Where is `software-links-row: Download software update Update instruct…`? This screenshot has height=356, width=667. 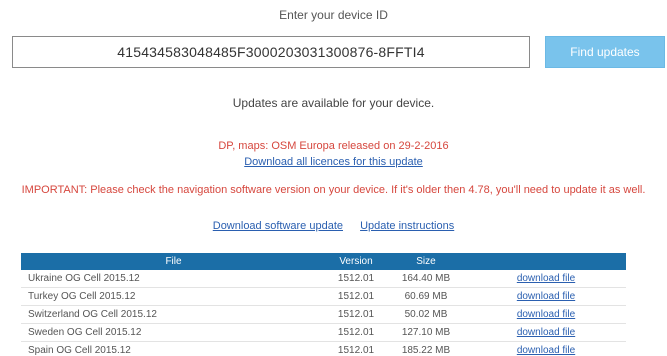 software-links-row: Download software update Update instruct… is located at coordinates (333, 226).